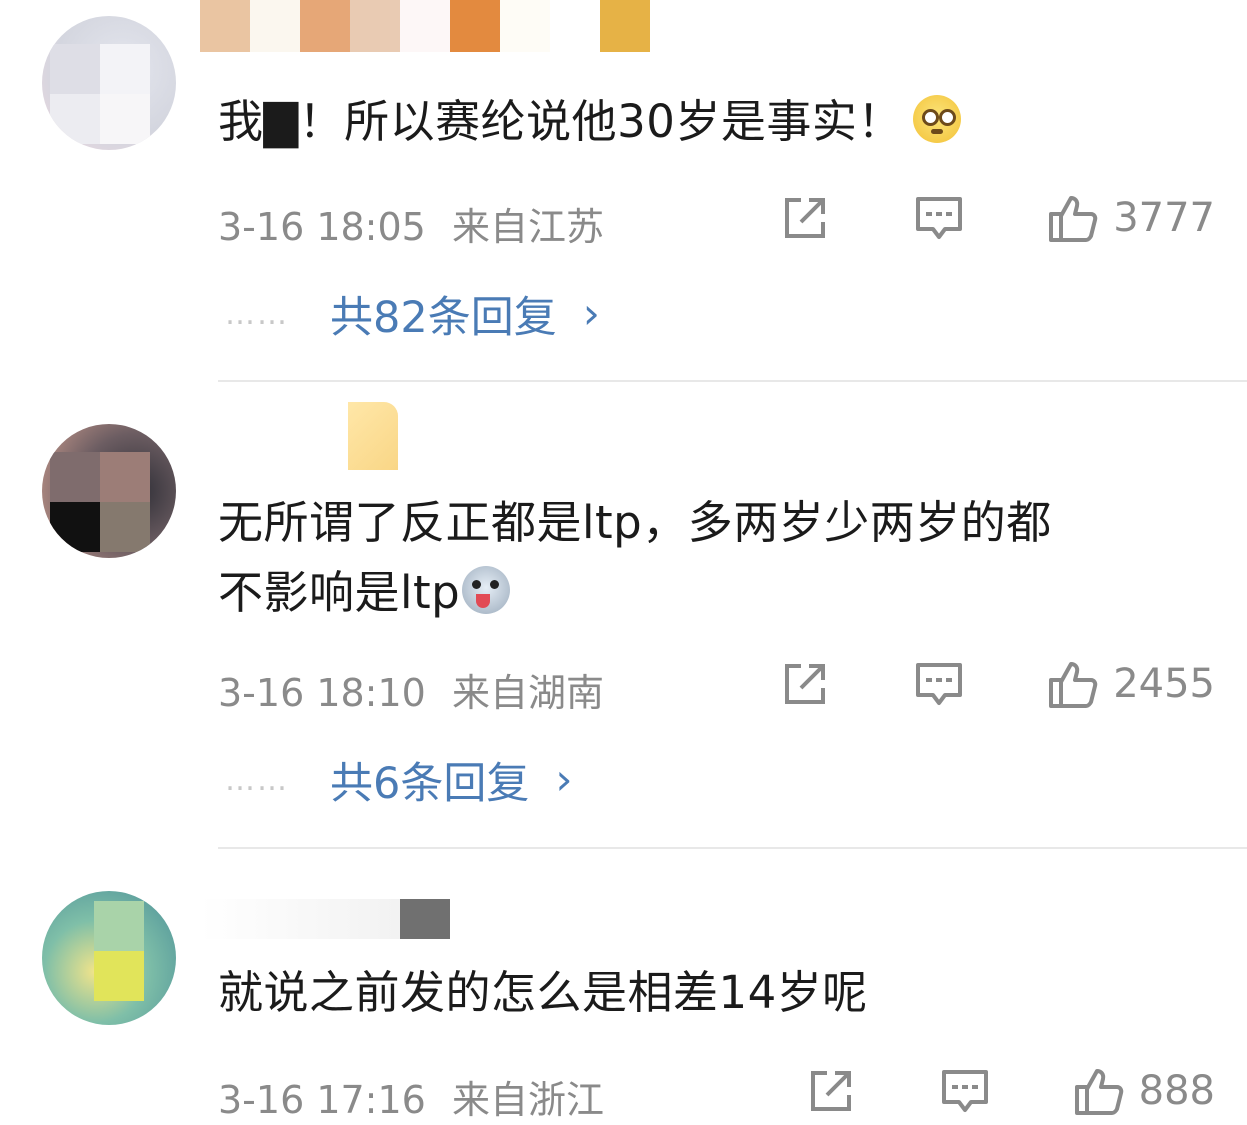 This screenshot has height=1125, width=1247. What do you see at coordinates (1010, 1091) in the screenshot?
I see `comment-actions: 888` at bounding box center [1010, 1091].